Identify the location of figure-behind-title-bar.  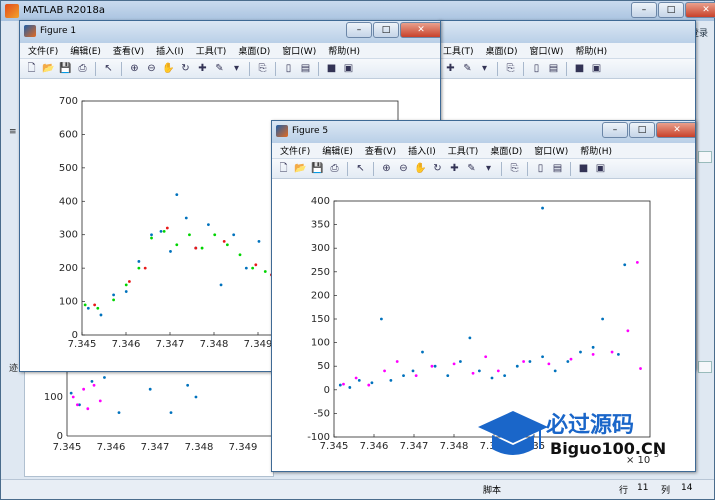
(567, 32).